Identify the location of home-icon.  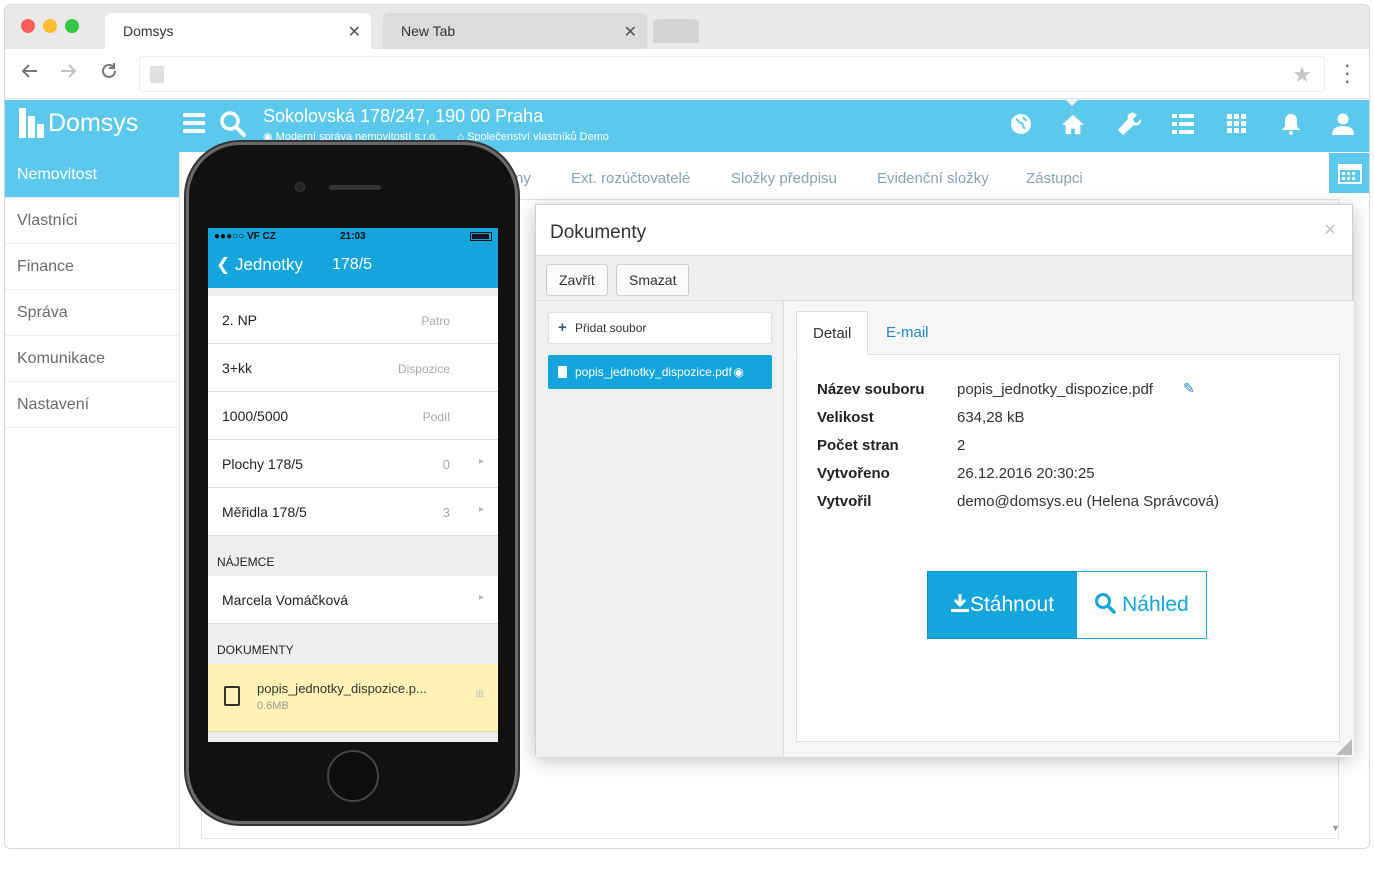
(1073, 124).